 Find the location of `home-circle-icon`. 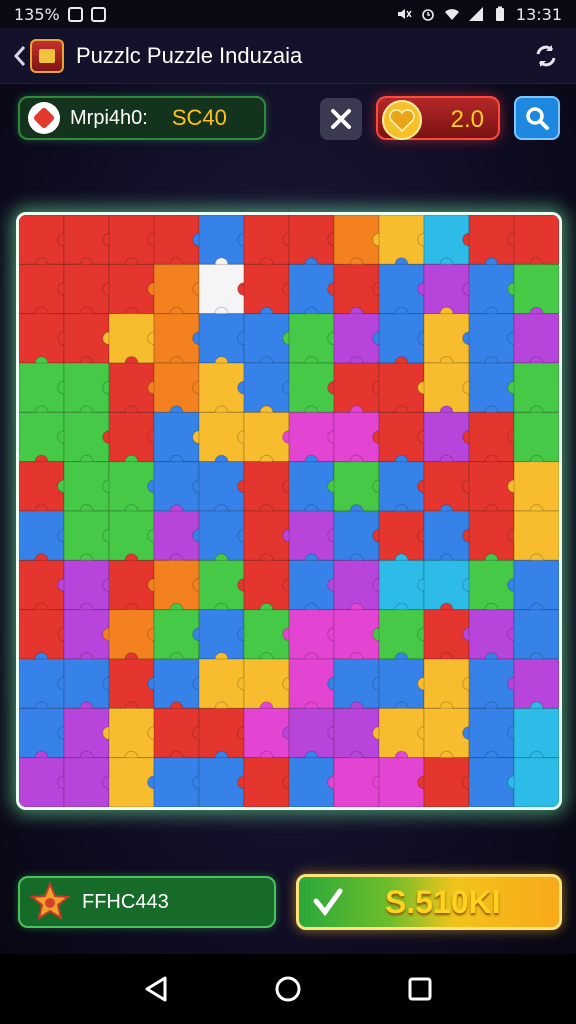

home-circle-icon is located at coordinates (288, 989).